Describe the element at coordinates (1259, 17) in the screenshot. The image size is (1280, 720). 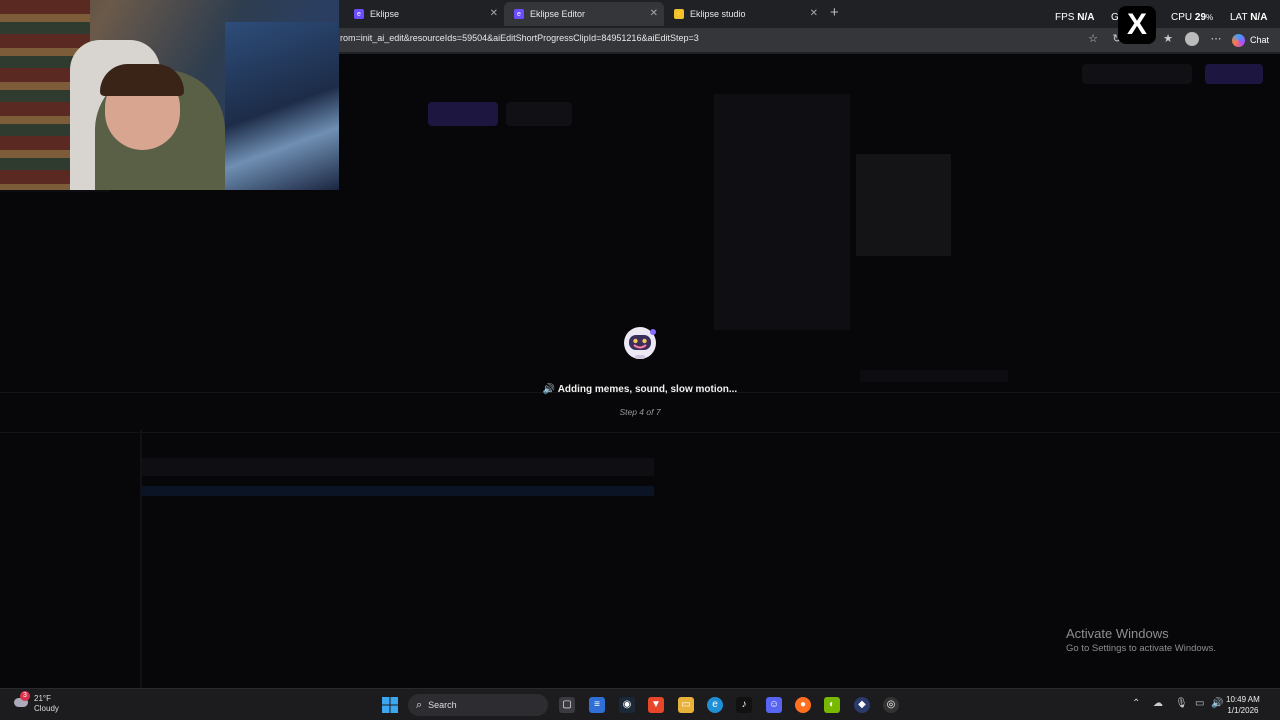
I see `lat-value: N/A` at that location.